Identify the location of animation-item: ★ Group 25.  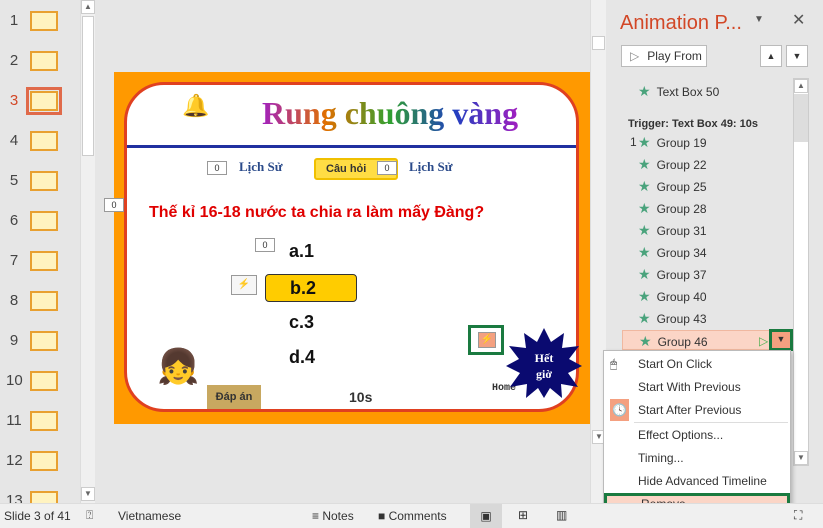
(708, 186).